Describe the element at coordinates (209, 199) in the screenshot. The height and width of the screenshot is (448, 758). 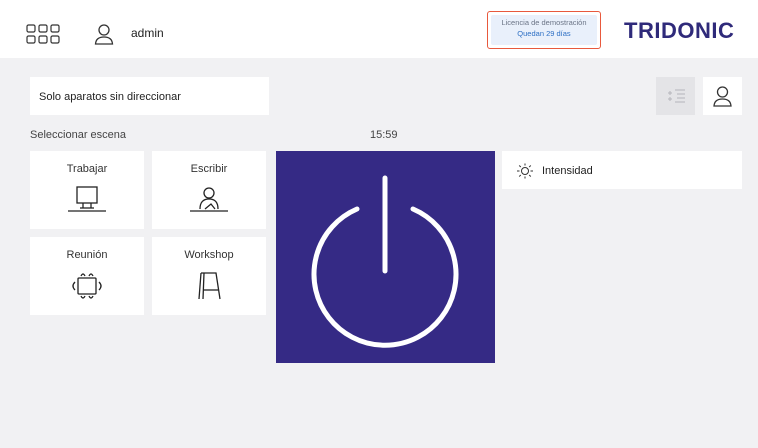
I see `person-writing-icon` at that location.